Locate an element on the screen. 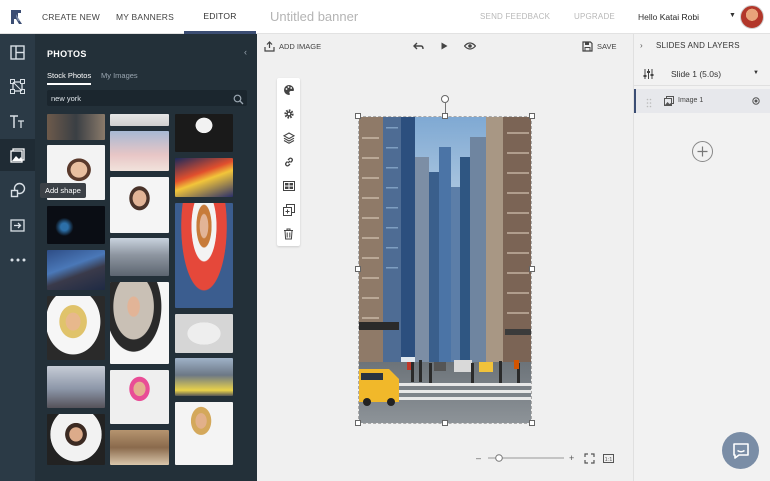 This screenshot has height=481, width=770. avatar is located at coordinates (752, 17).